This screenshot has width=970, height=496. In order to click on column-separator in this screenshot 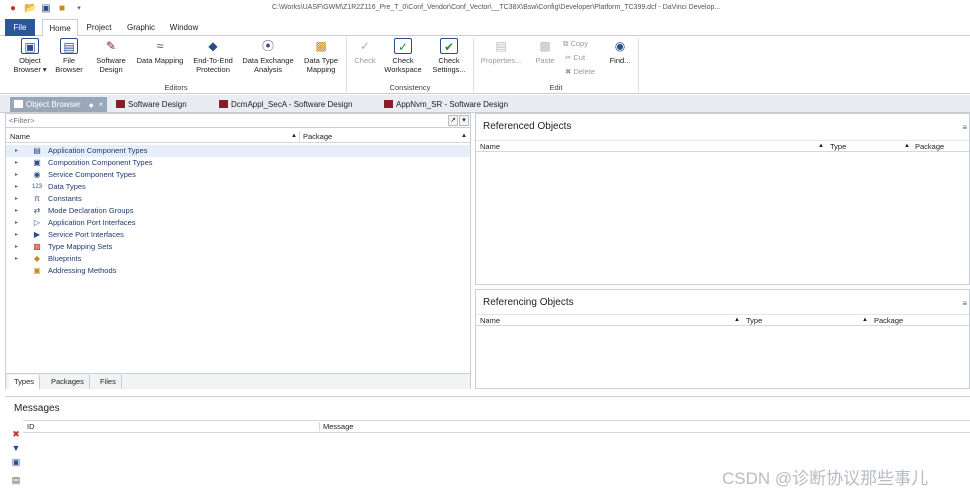, I will do `click(299, 137)`.